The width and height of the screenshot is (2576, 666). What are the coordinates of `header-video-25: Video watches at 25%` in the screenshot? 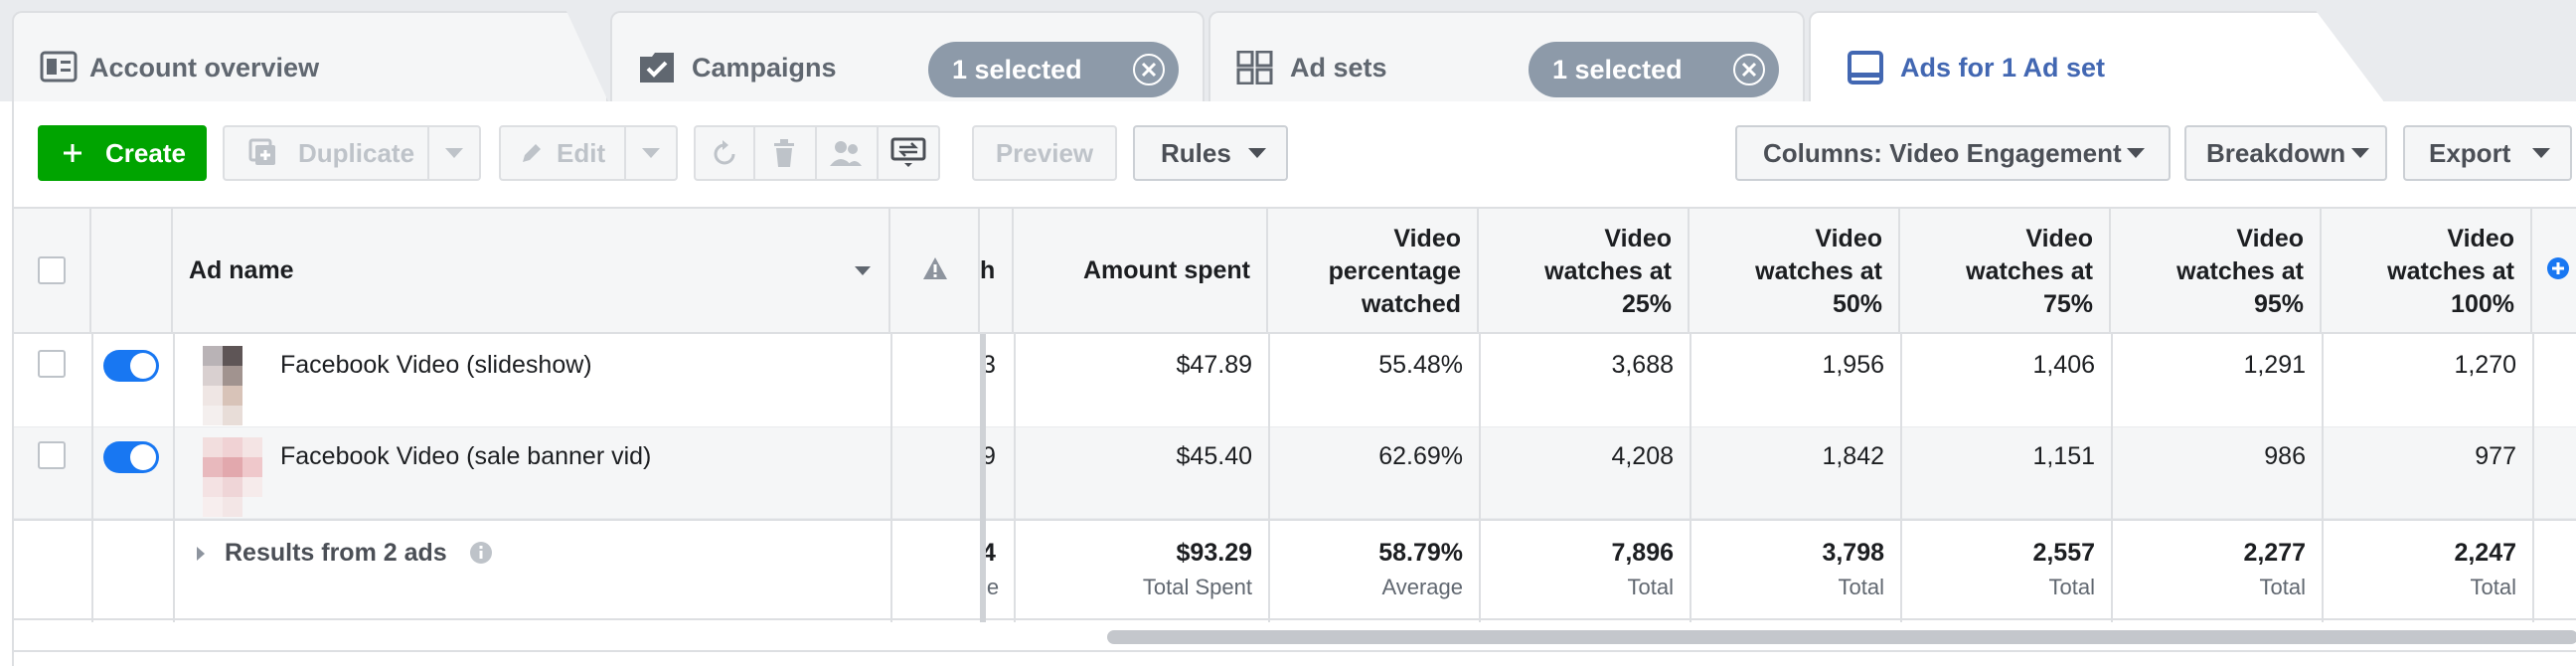 It's located at (1584, 272).